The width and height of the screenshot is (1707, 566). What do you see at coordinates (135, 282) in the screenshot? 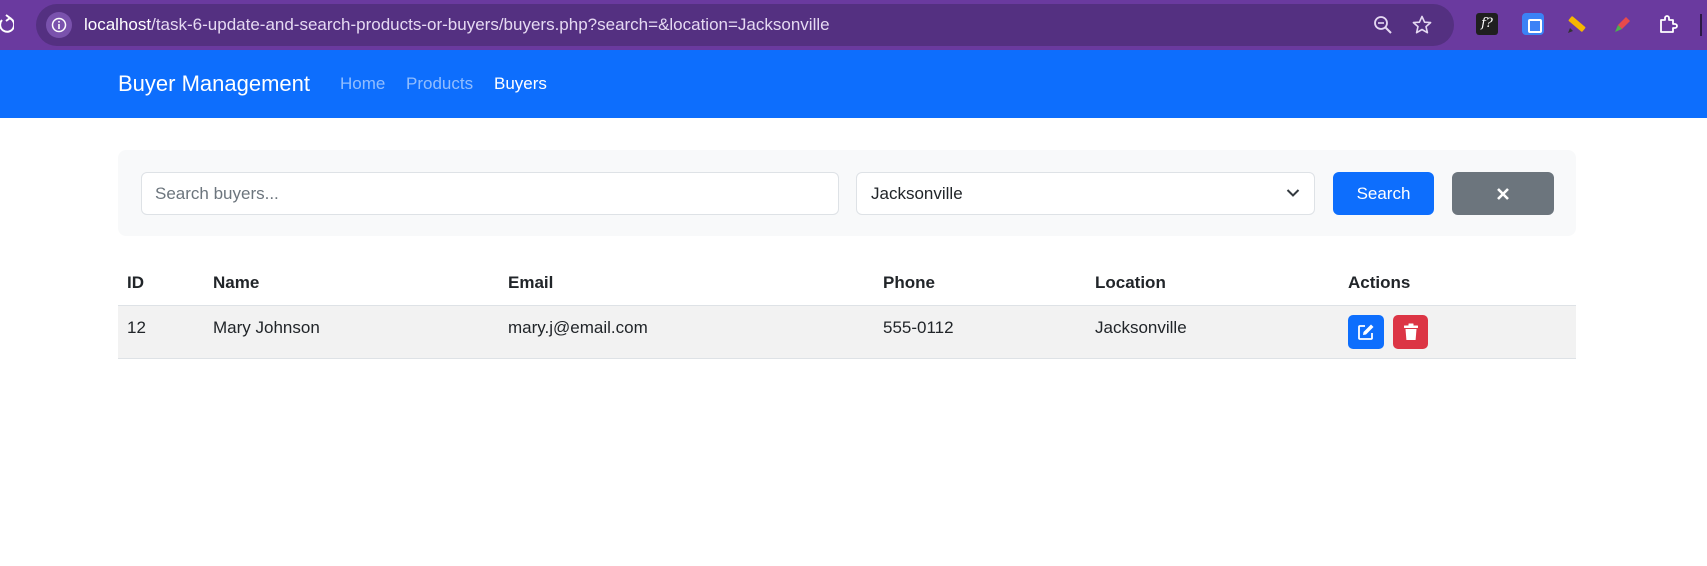
I see `column-header-id: ID` at bounding box center [135, 282].